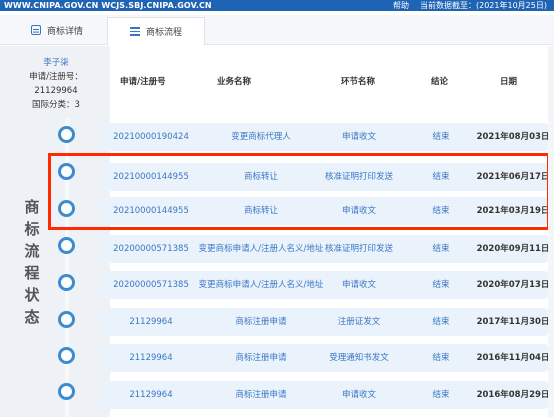 This screenshot has height=417, width=554. I want to click on section-title: 商 标 流 程 状 态, so click(32, 262).